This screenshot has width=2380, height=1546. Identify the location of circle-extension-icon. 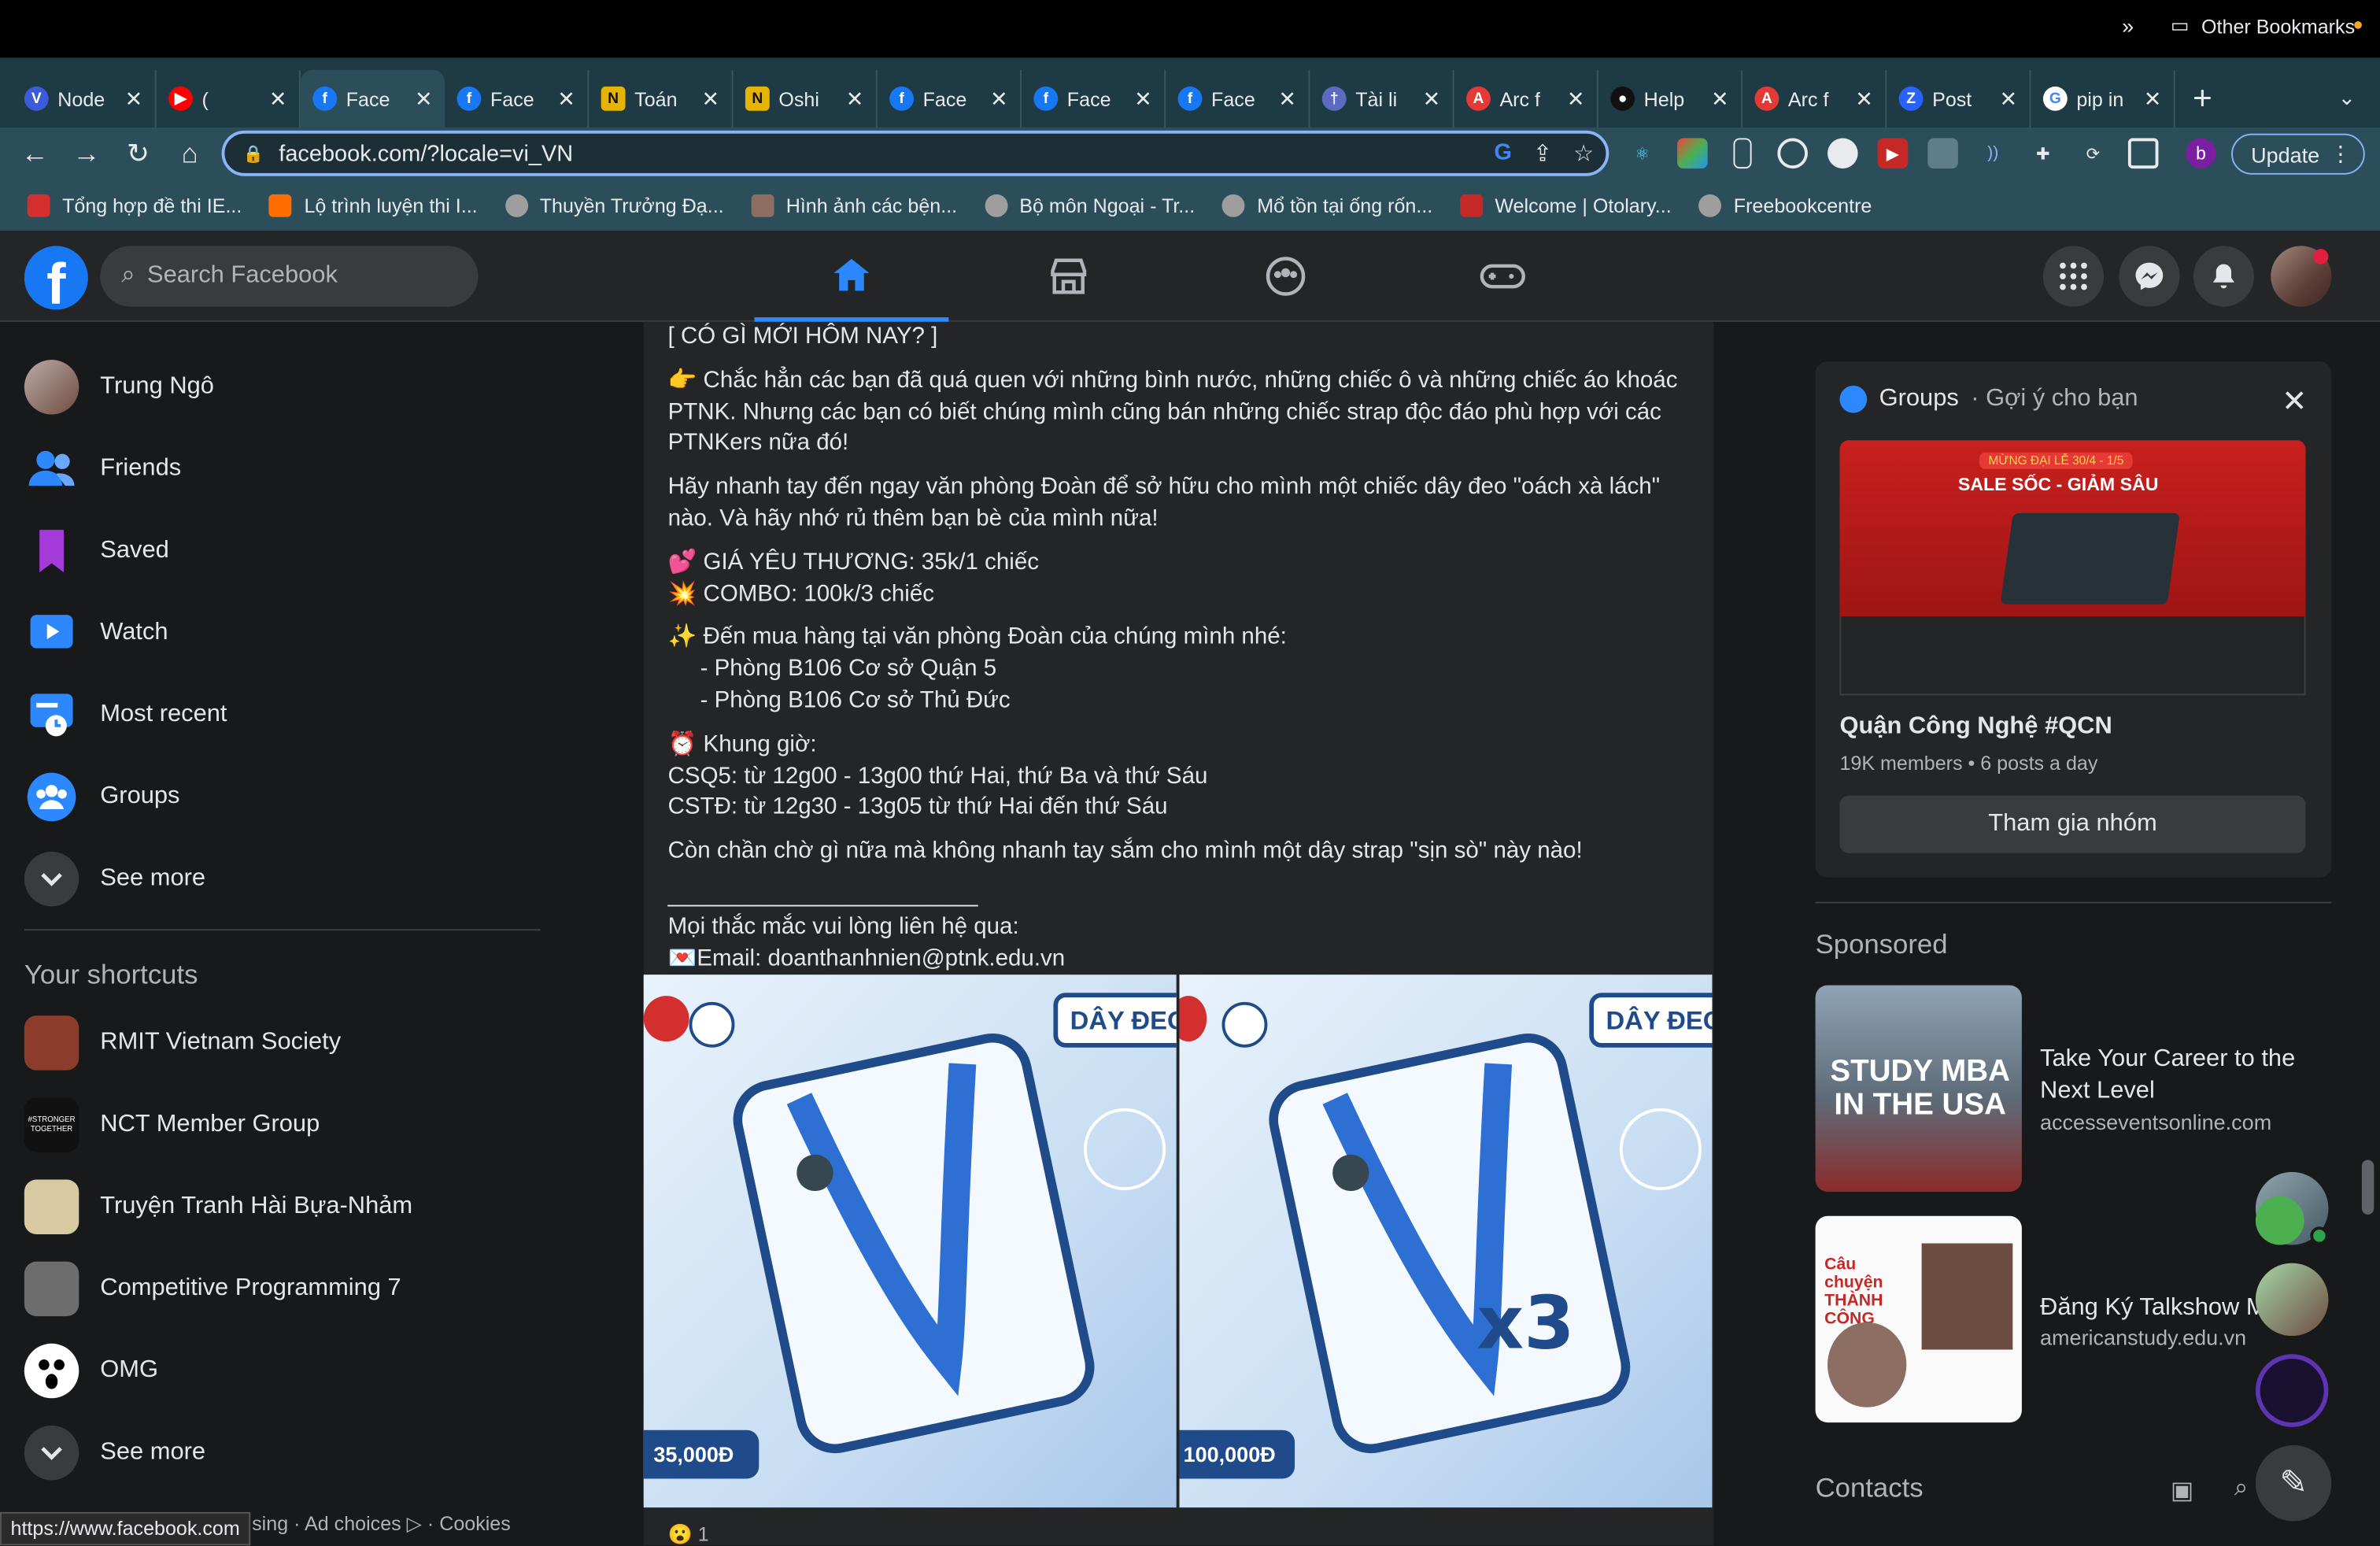
(1843, 153).